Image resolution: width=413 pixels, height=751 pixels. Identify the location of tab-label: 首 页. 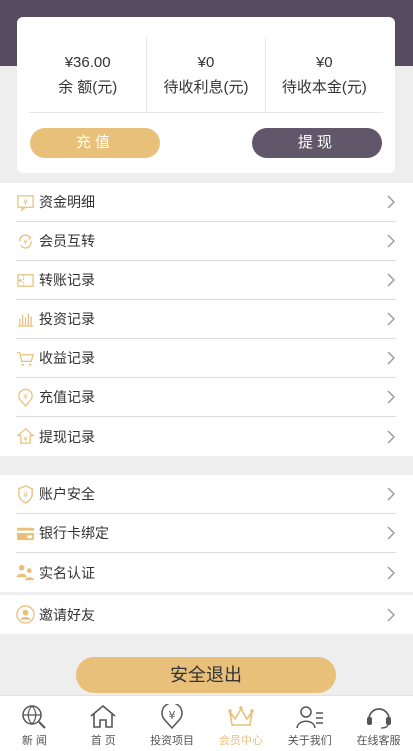
(103, 741).